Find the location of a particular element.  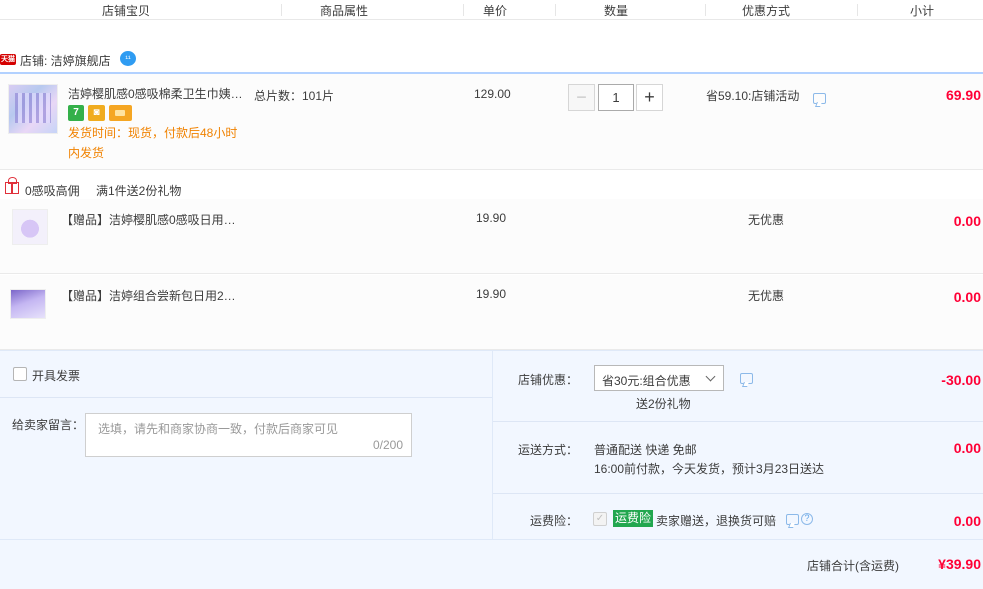

col-subtotal-header: 小计 is located at coordinates (922, 11).